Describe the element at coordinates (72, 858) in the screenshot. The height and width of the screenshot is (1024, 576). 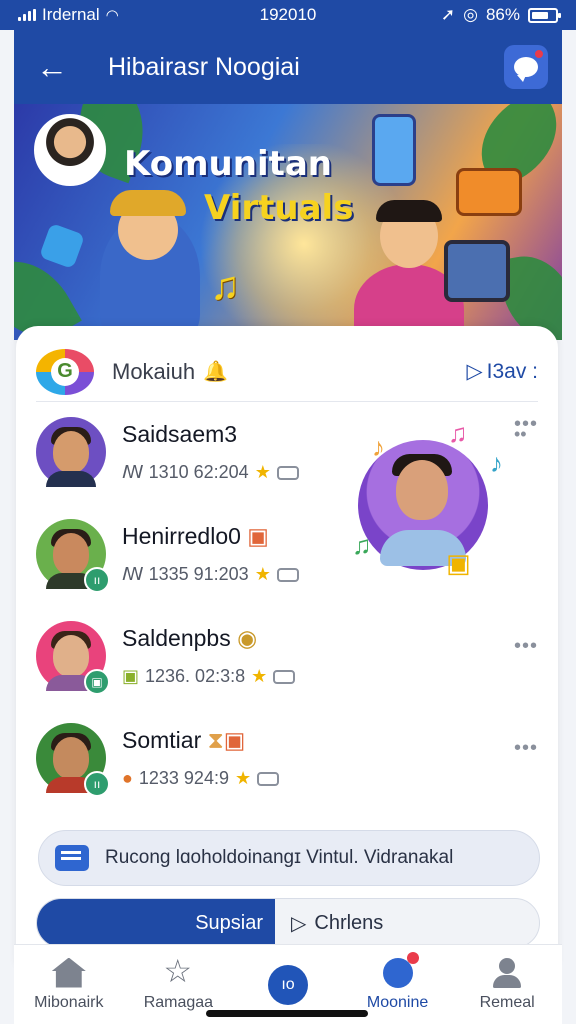
I see `message-icon` at that location.